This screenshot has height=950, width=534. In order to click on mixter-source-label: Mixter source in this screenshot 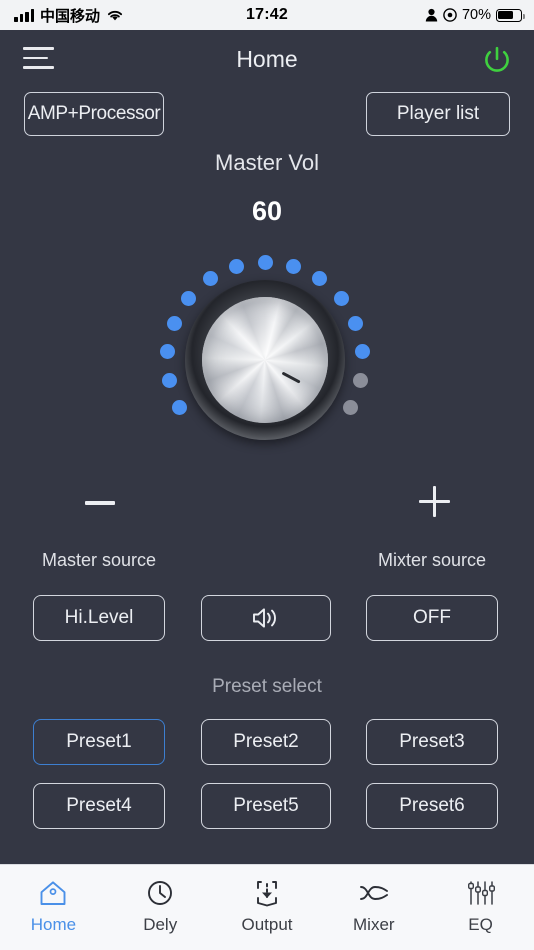, I will do `click(432, 560)`.